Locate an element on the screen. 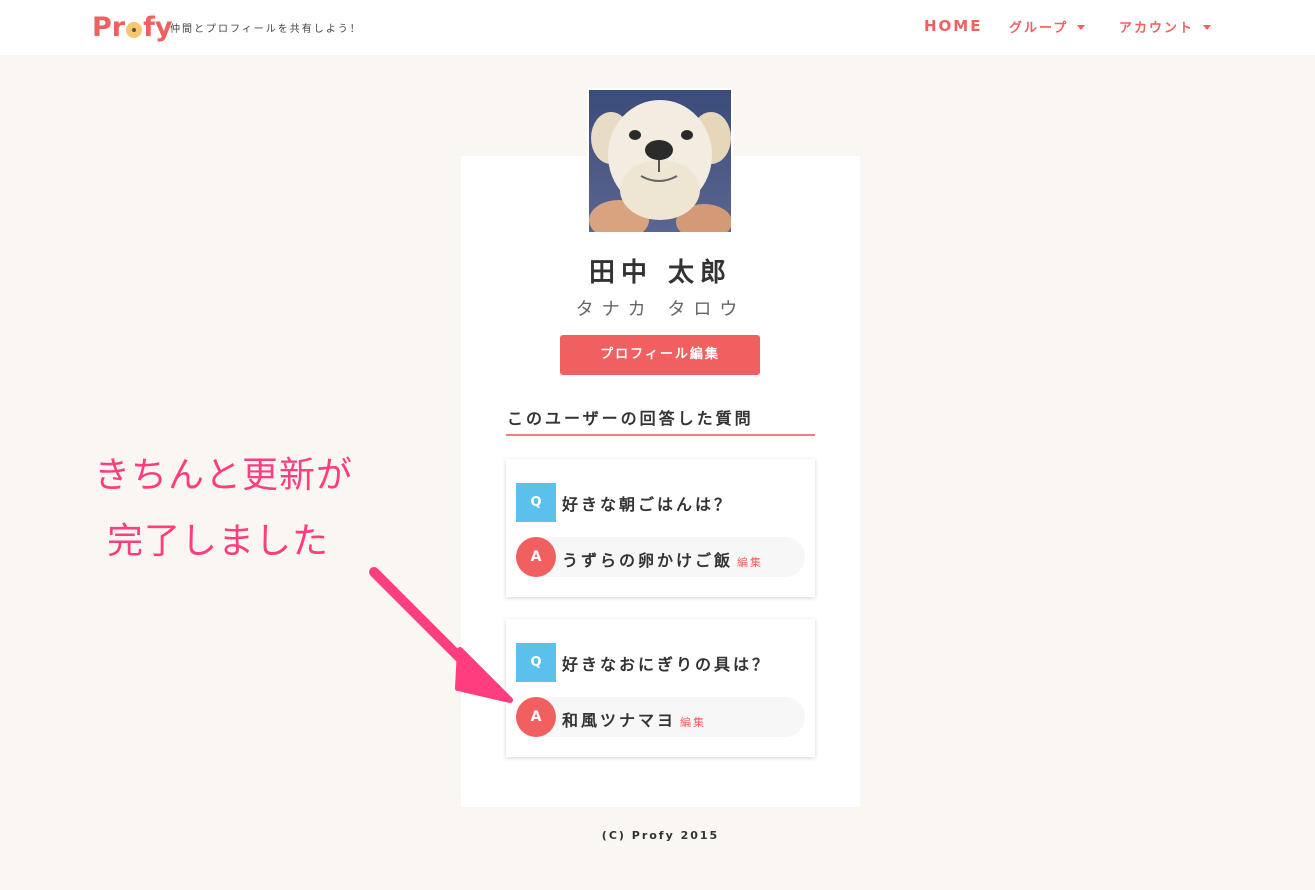 The image size is (1315, 890). footer-copyright: (C) Profy 2015 is located at coordinates (660, 835).